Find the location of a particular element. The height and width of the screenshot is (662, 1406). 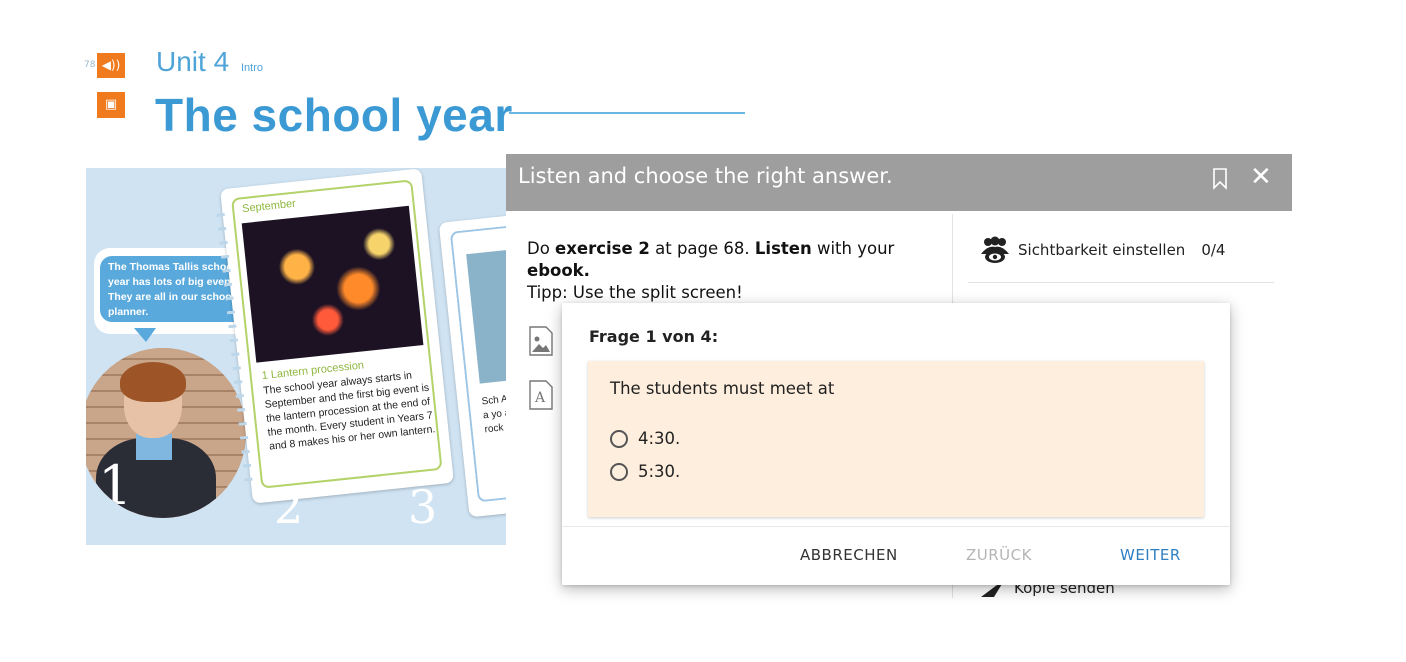

answer-option-2: 5:30. is located at coordinates (645, 471).